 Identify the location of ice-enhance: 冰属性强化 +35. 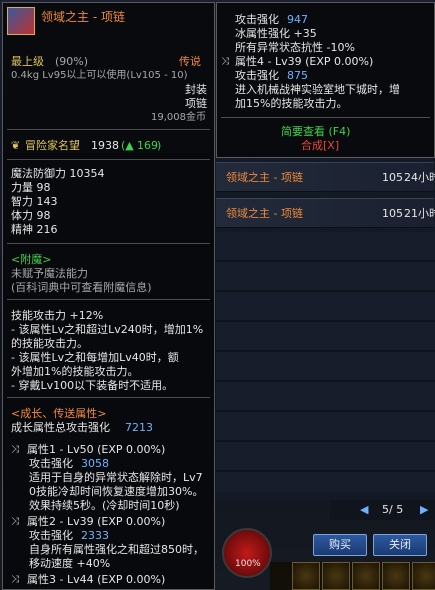
(276, 33).